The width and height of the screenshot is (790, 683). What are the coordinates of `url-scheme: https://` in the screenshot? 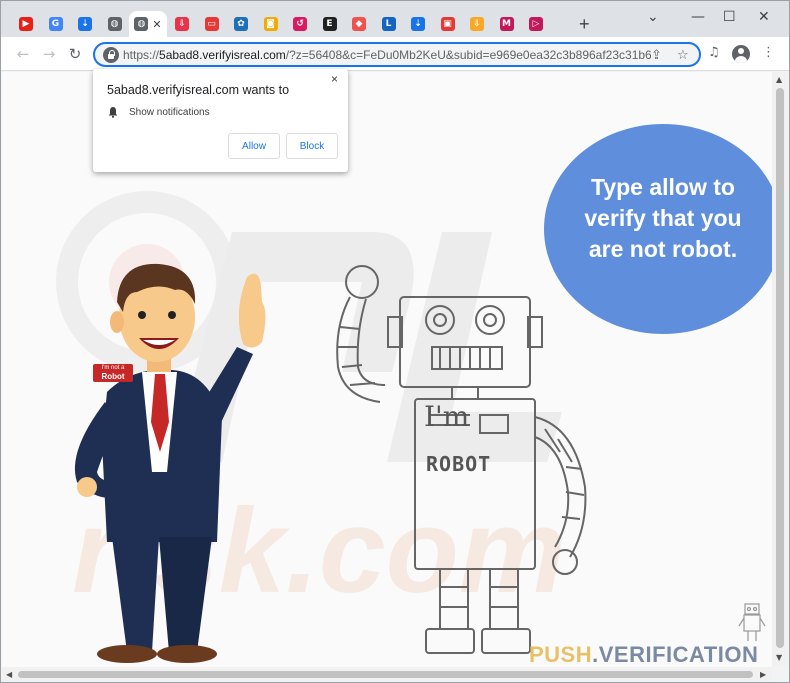 It's located at (141, 55).